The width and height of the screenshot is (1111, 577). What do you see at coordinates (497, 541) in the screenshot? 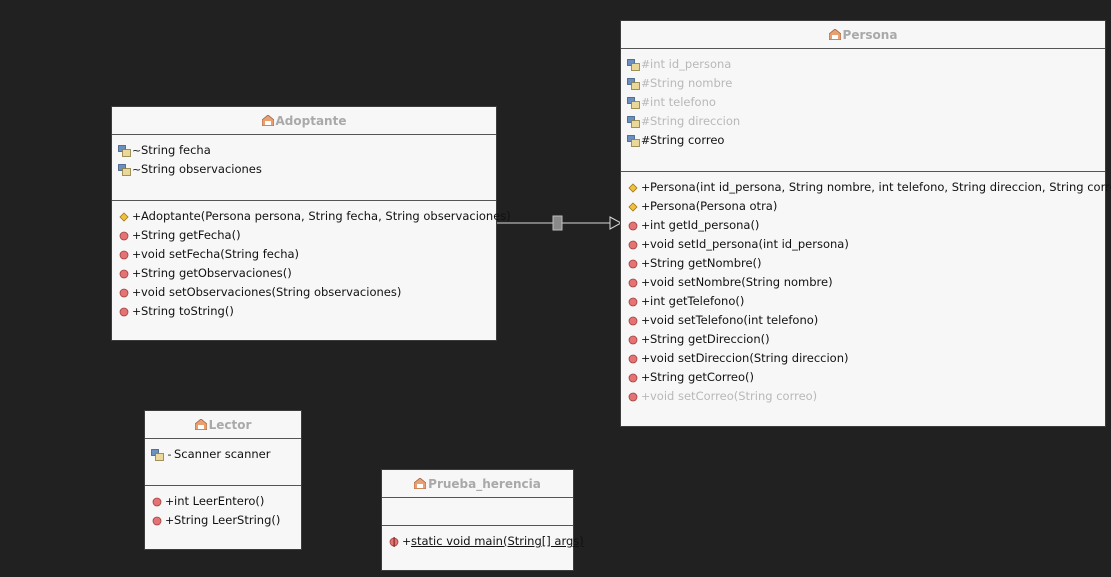
I see `method-signature: static void main(String[] args)` at bounding box center [497, 541].